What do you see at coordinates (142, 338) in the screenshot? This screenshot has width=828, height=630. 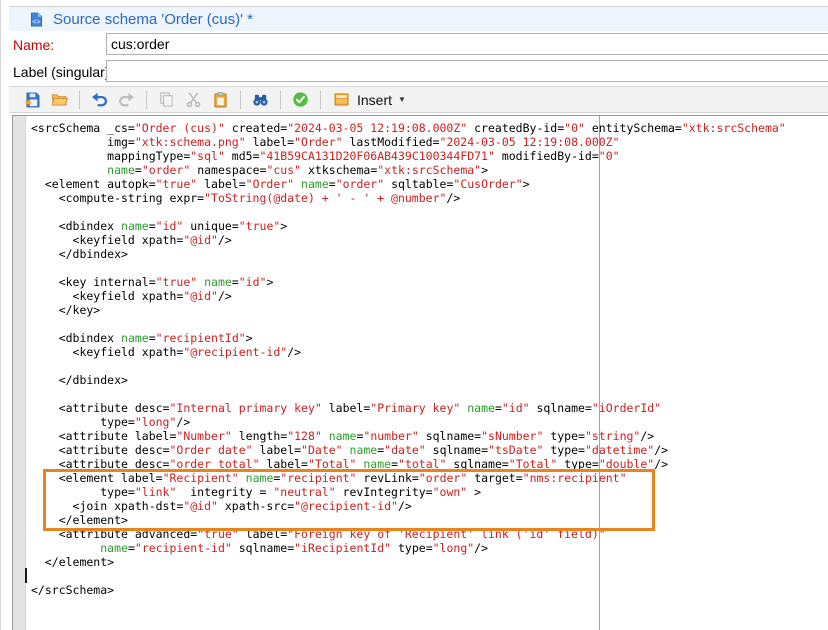 I see `code-line: <dbindex name="recipientId">` at bounding box center [142, 338].